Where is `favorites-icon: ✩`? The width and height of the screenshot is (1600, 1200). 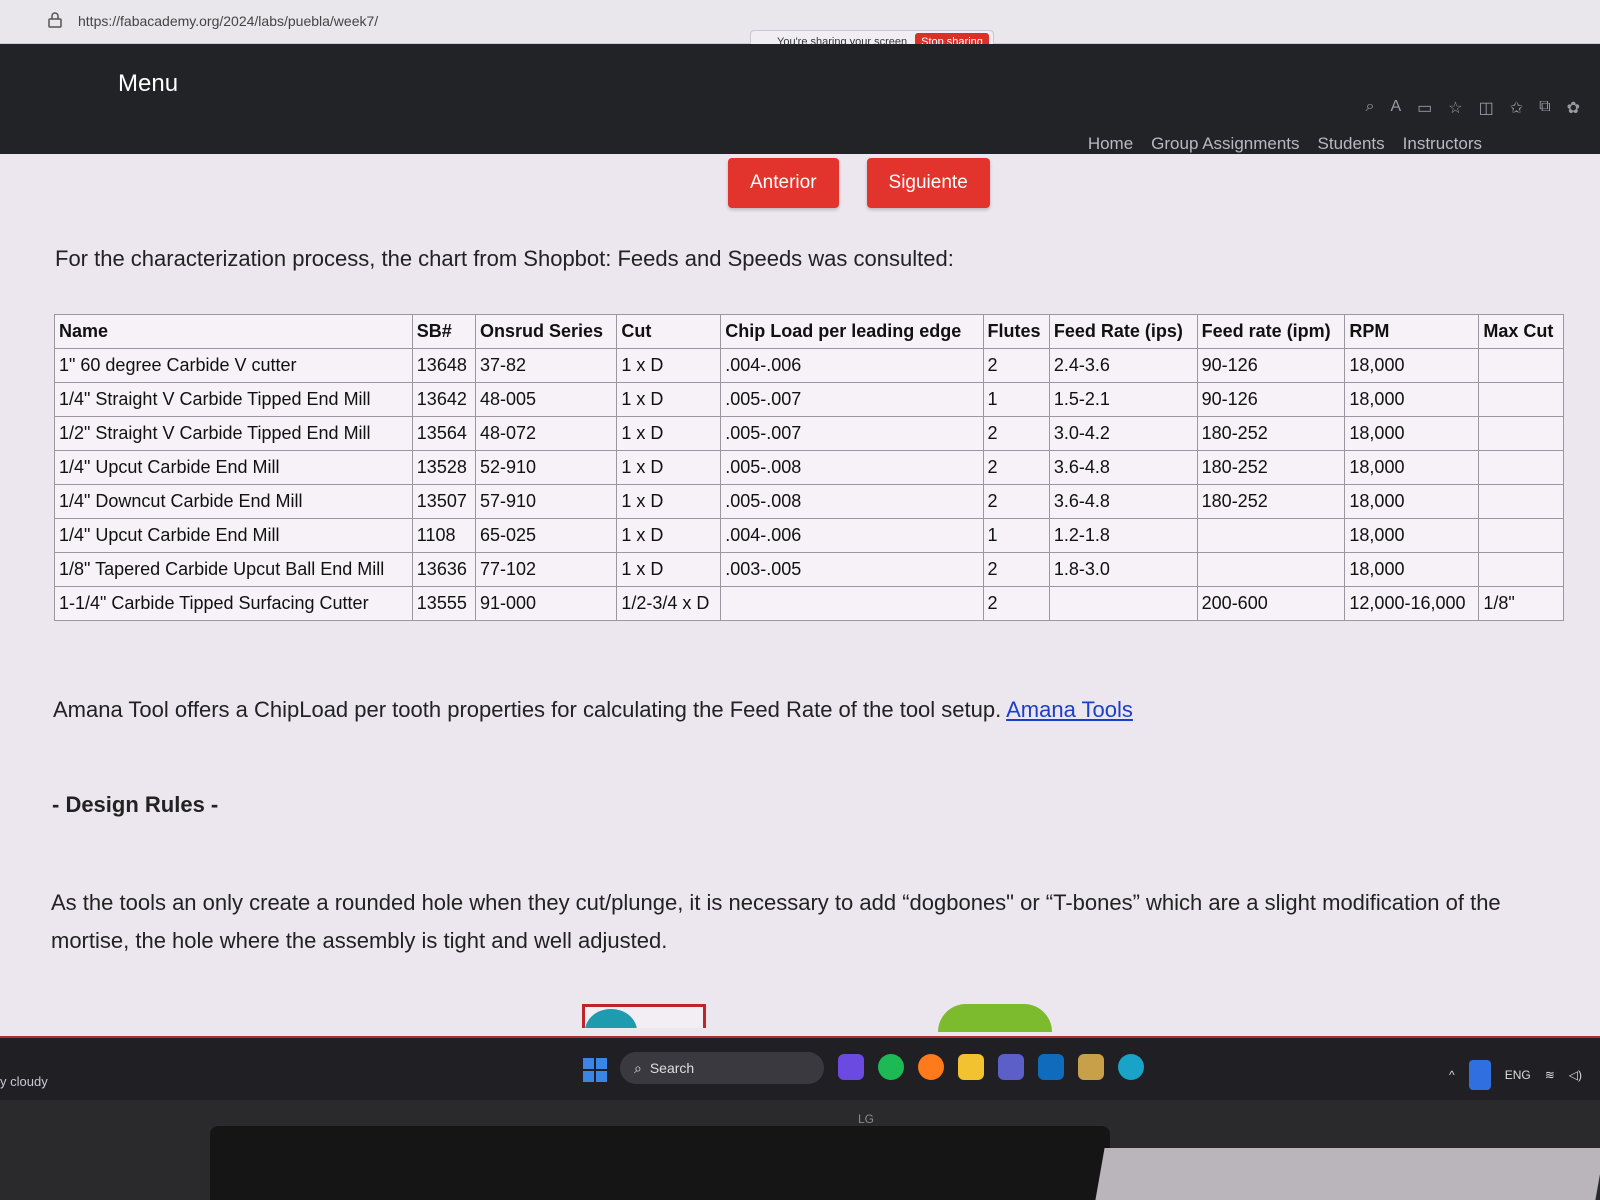 favorites-icon: ✩ is located at coordinates (1516, 108).